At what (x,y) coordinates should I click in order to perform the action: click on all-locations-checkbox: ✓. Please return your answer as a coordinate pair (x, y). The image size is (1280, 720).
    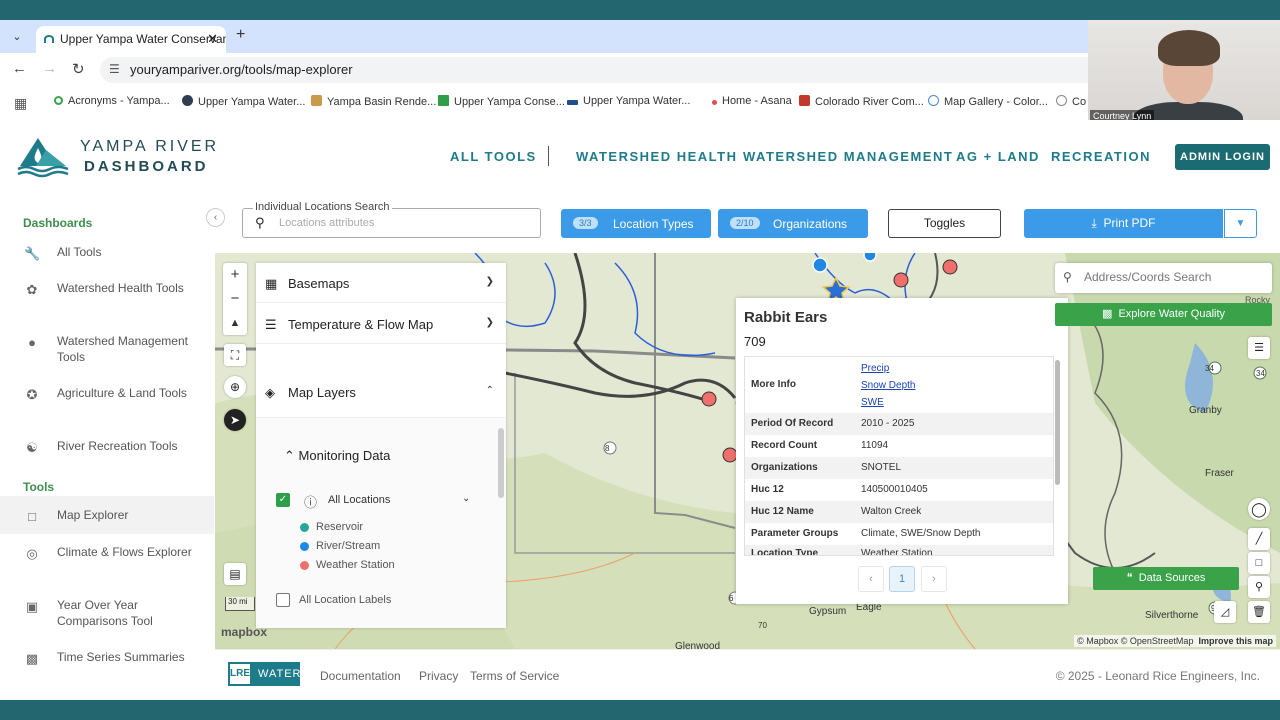
    Looking at the image, I should click on (283, 500).